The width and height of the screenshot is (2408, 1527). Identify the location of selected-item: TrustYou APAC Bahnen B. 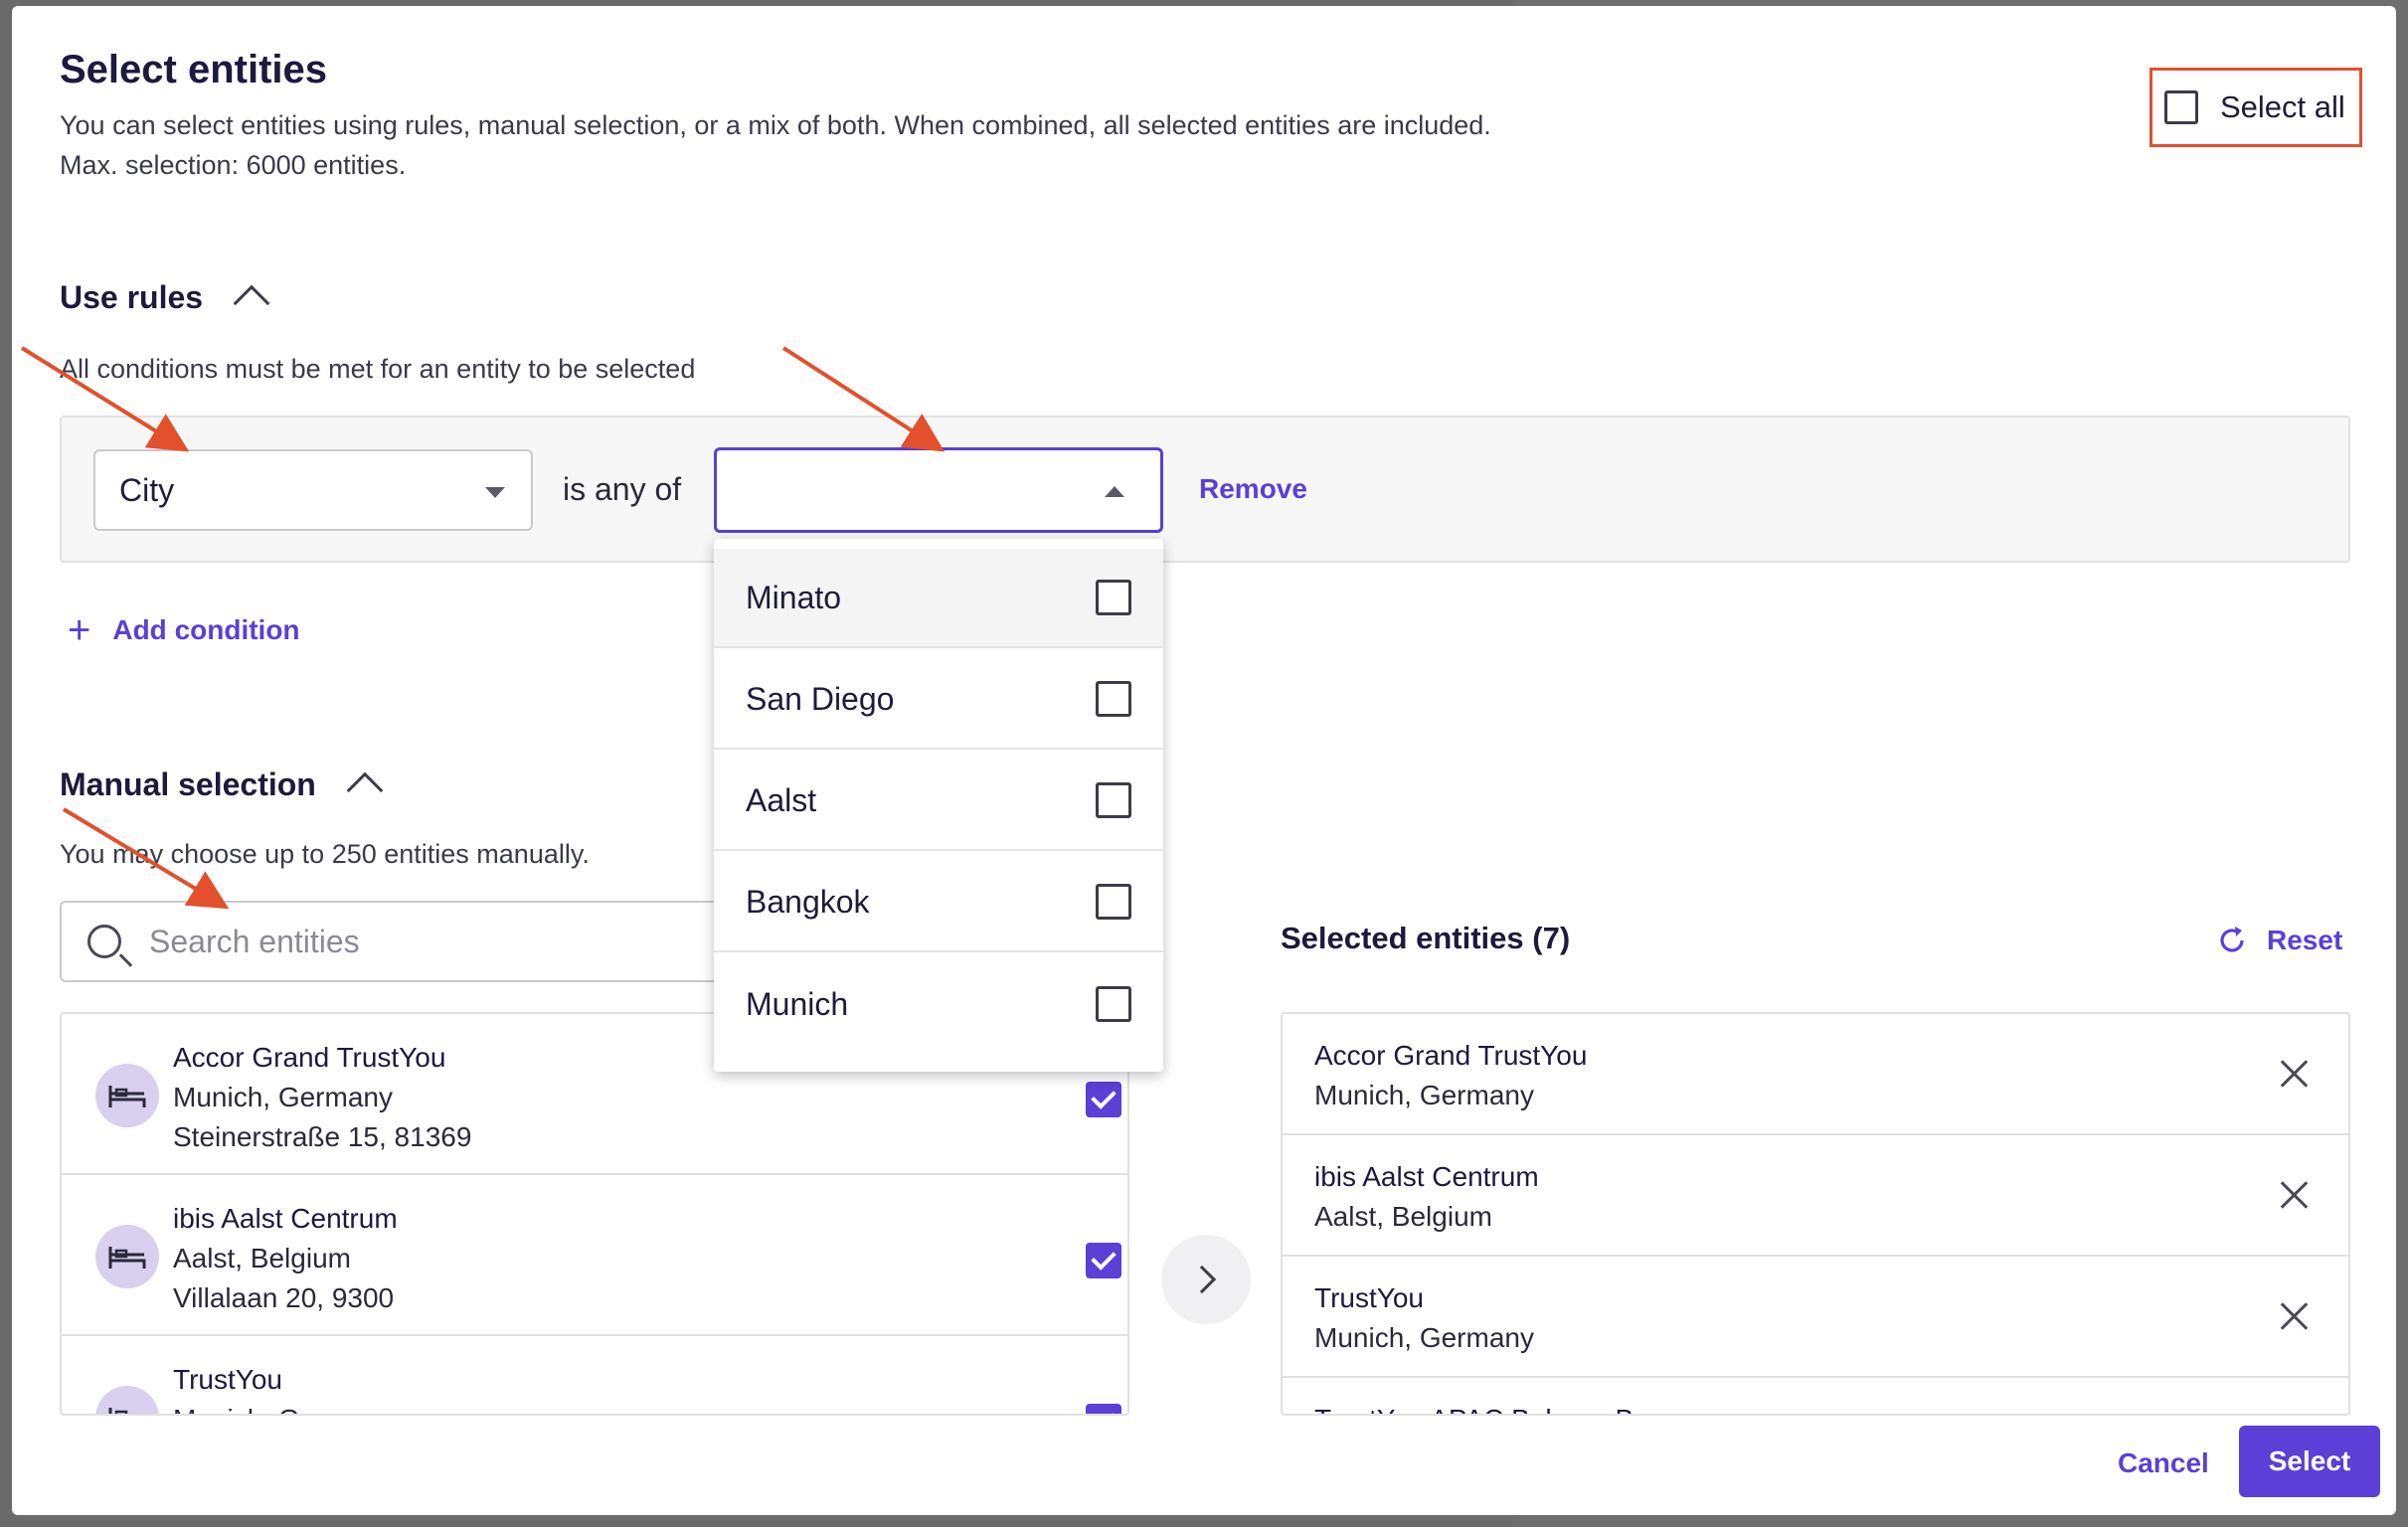
(1815, 1396).